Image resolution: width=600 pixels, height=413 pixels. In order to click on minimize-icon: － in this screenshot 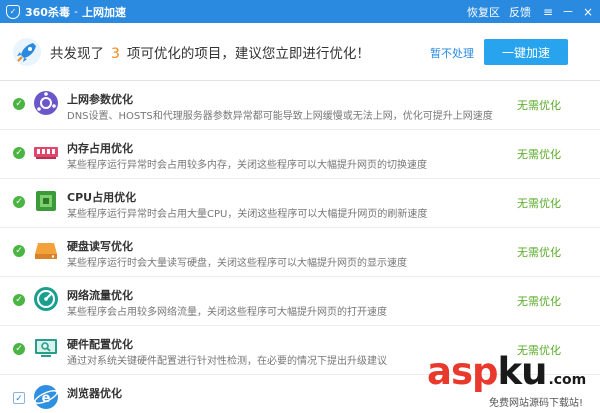, I will do `click(568, 11)`.